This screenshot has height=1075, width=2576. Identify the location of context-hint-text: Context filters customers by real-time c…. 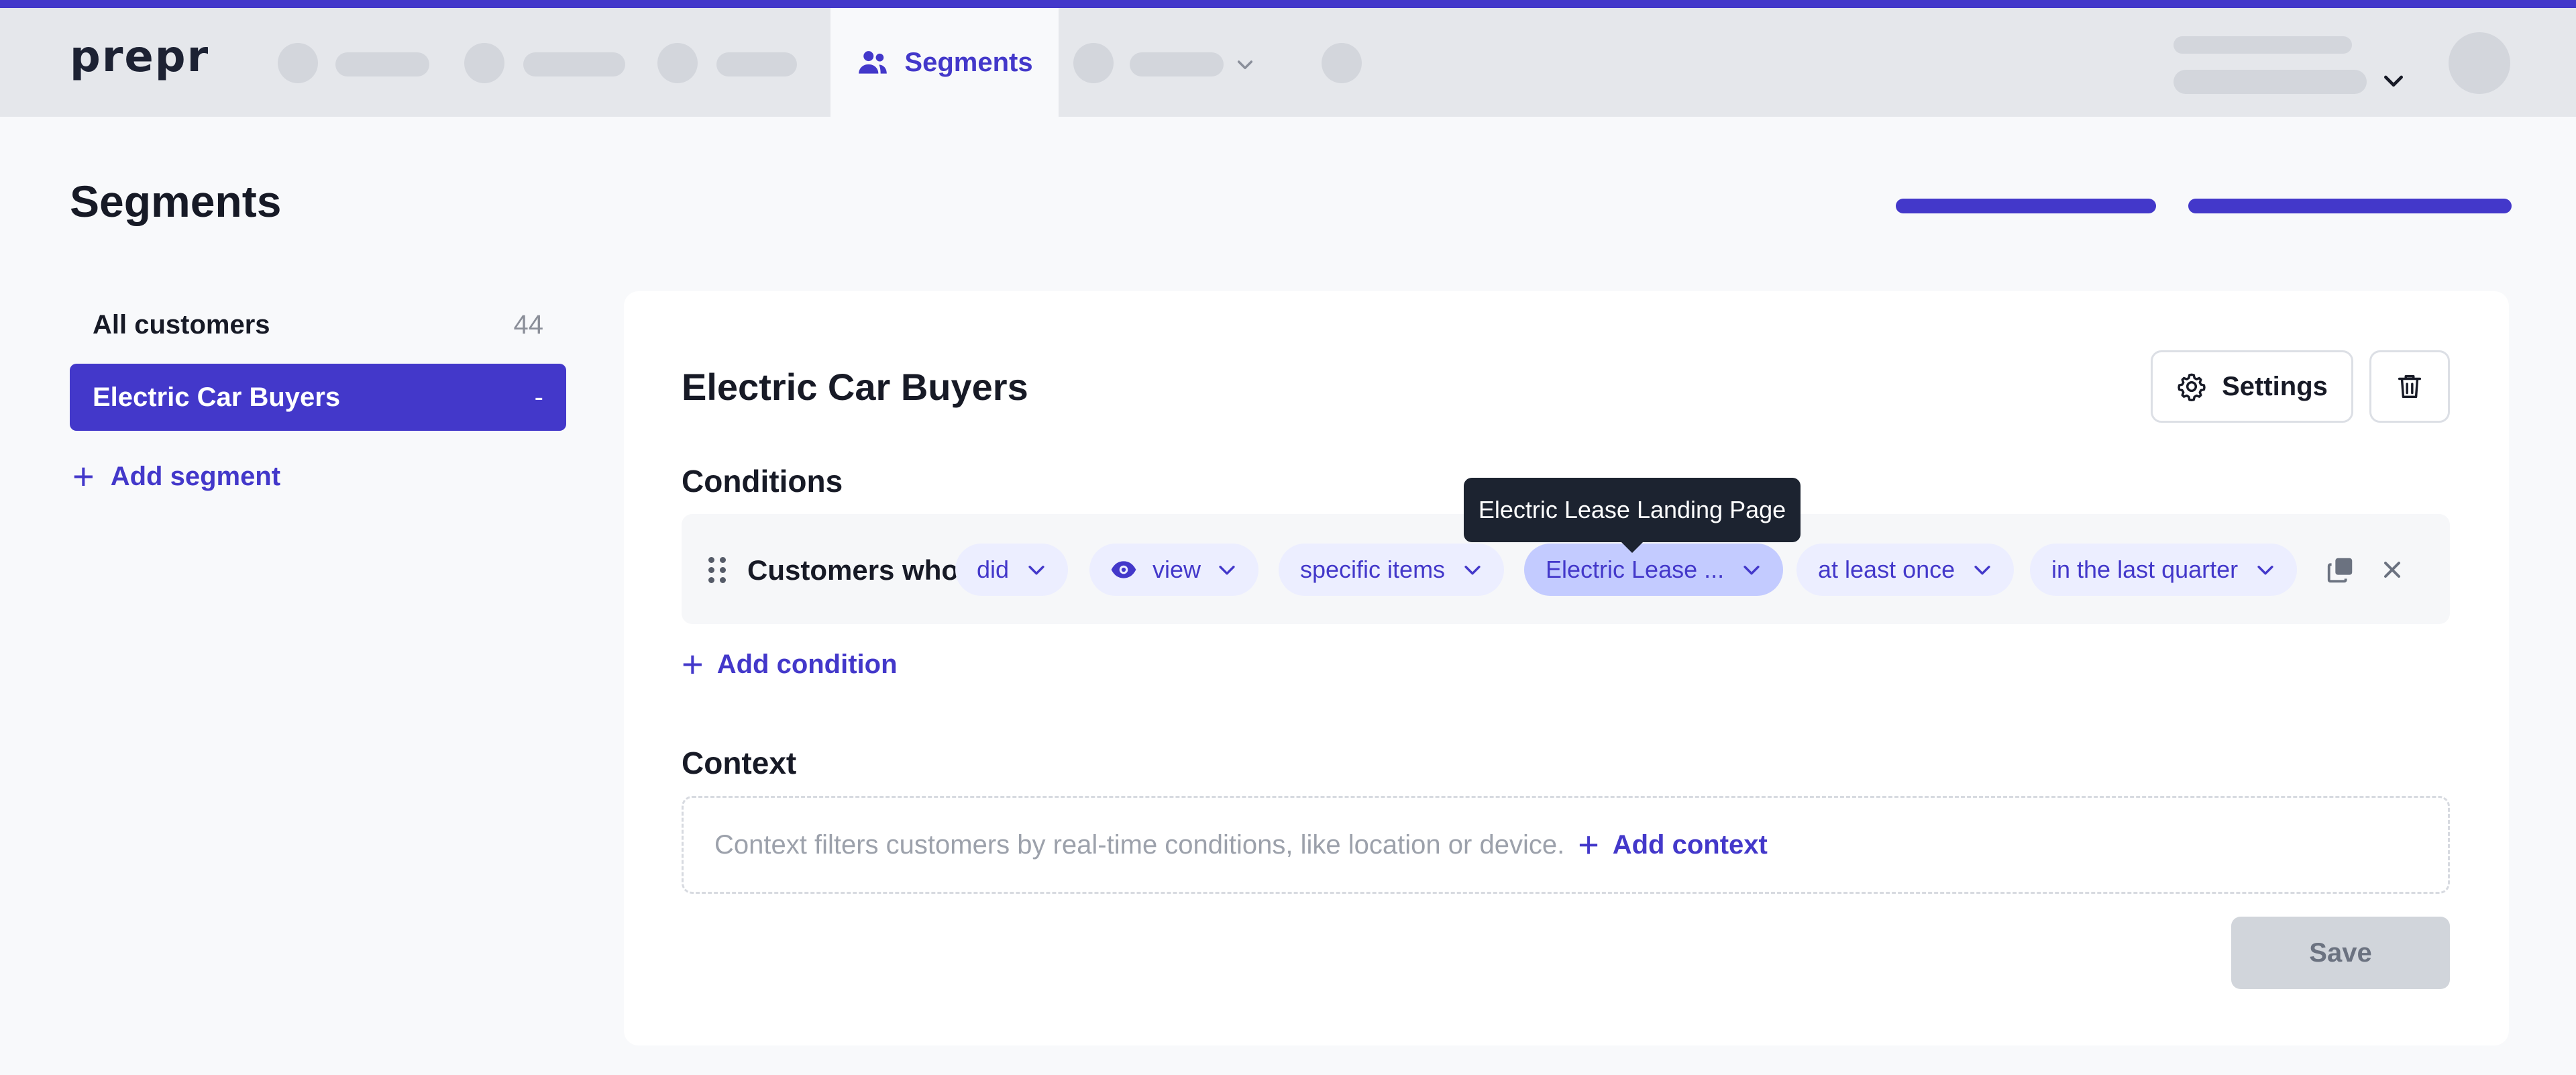
(1139, 844).